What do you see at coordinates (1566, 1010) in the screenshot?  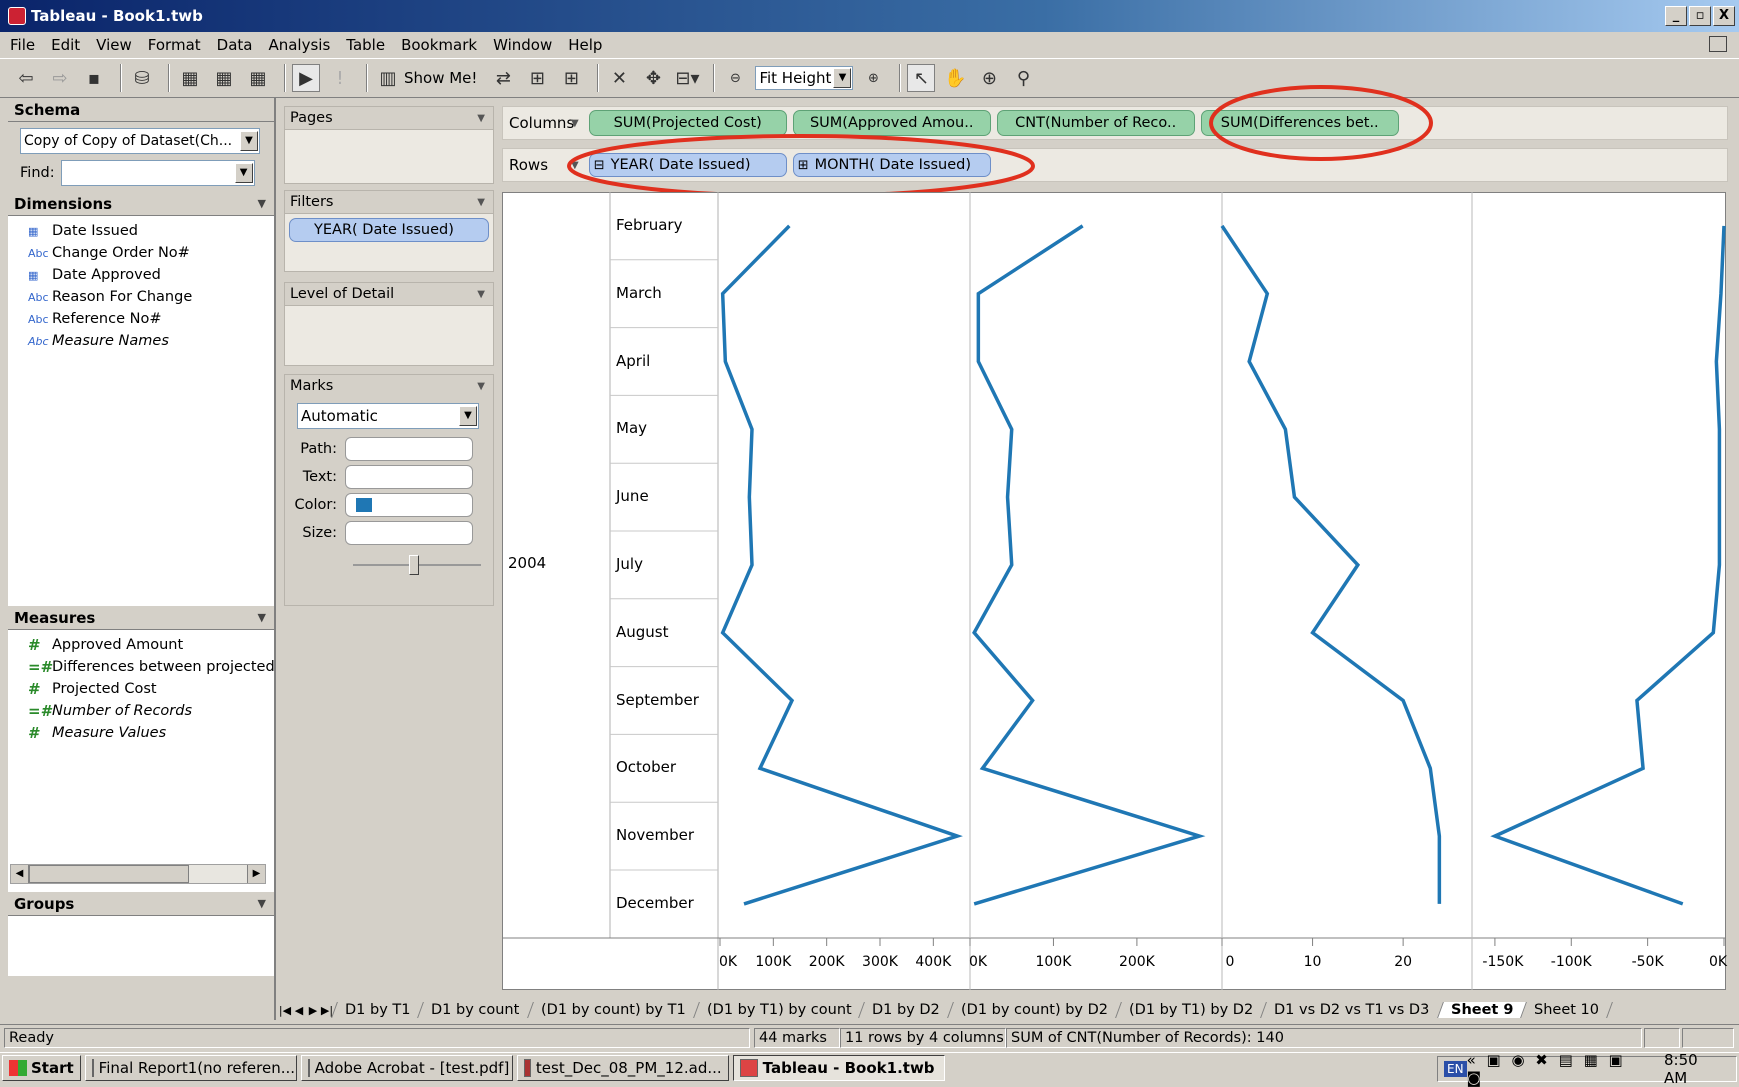 I see `tab-sheet-10: Sheet 10` at bounding box center [1566, 1010].